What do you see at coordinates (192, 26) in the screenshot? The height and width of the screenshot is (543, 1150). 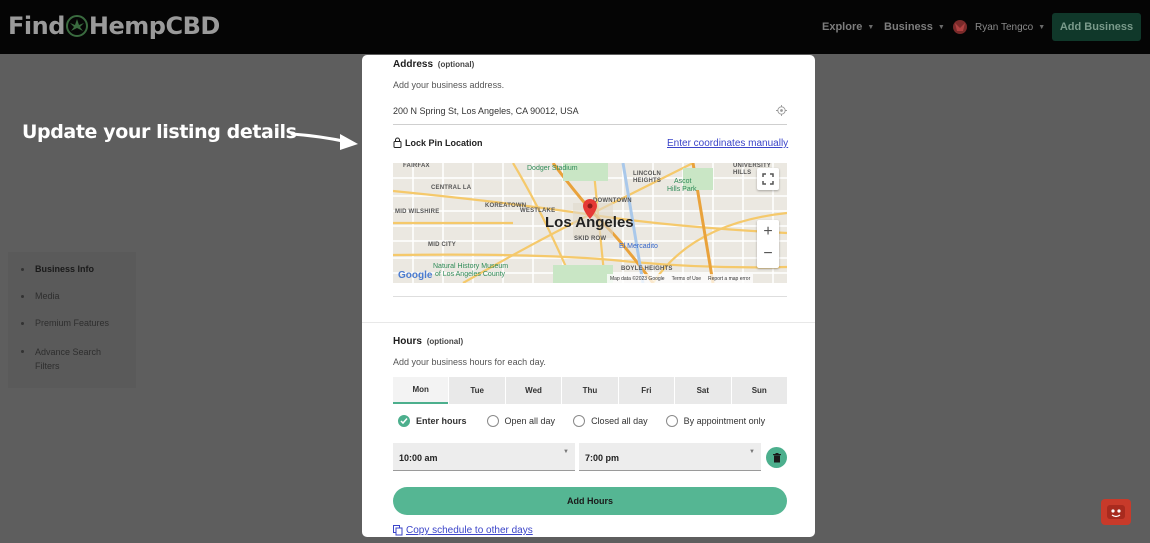 I see `logo-cbd-text: CBD` at bounding box center [192, 26].